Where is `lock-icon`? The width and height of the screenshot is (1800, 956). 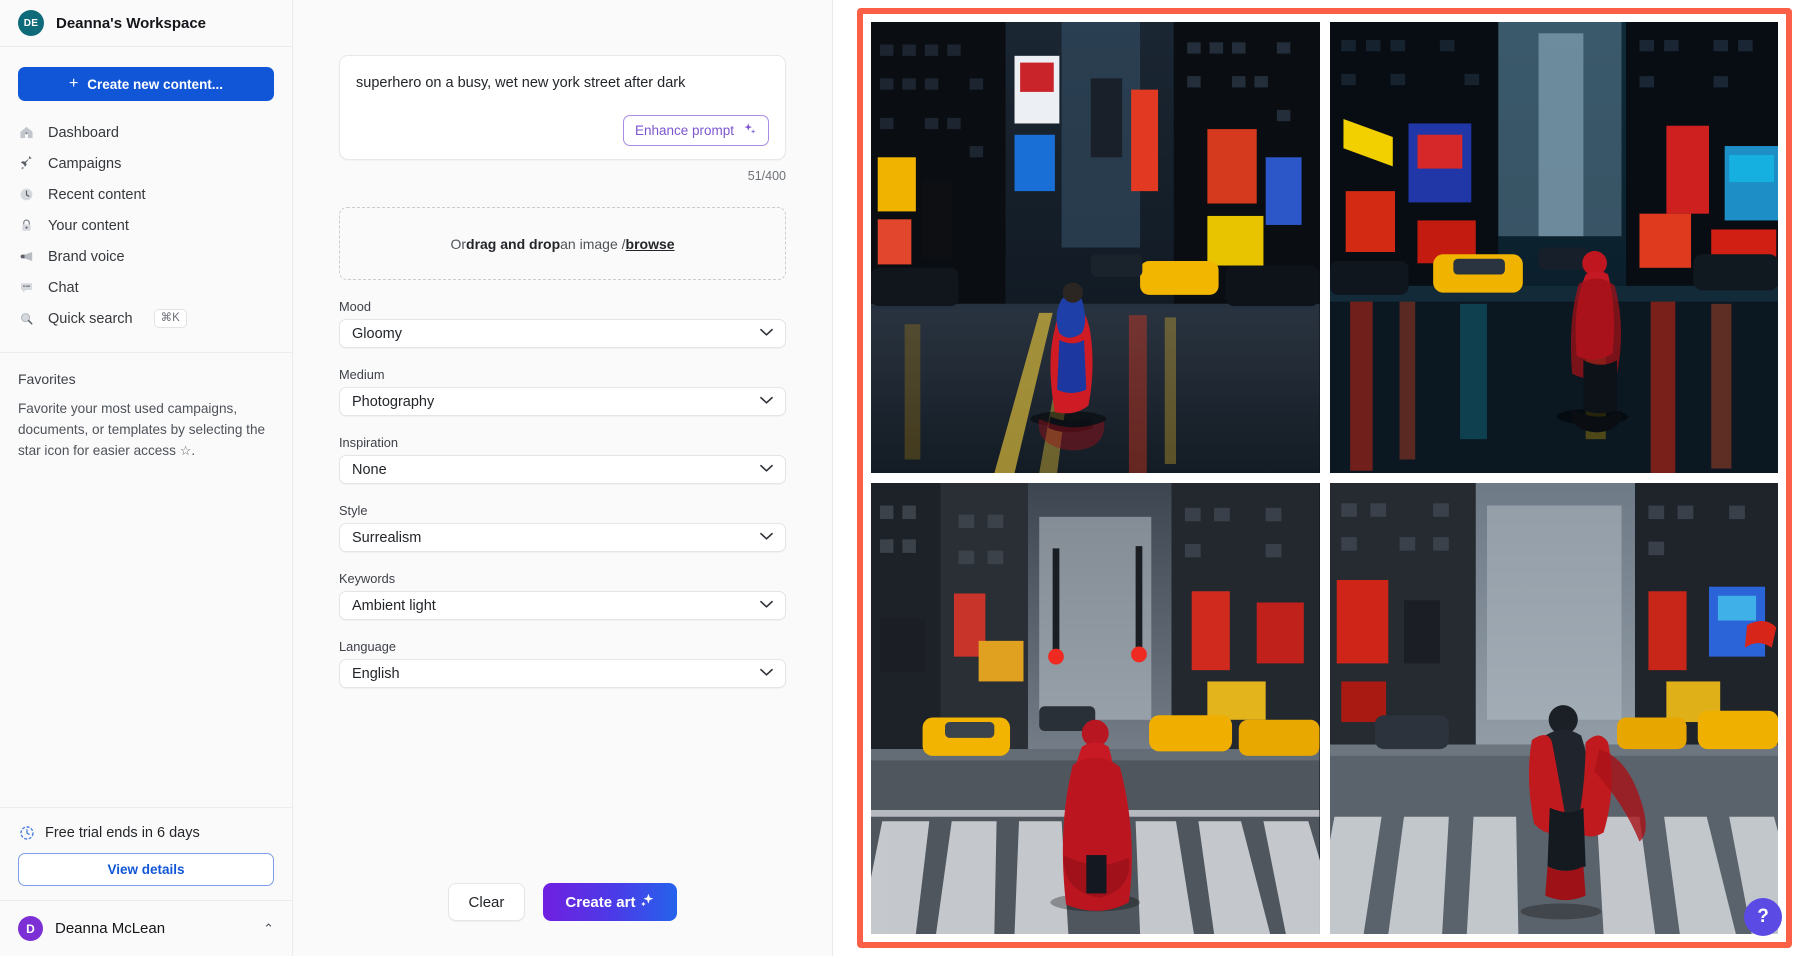
lock-icon is located at coordinates (26, 225).